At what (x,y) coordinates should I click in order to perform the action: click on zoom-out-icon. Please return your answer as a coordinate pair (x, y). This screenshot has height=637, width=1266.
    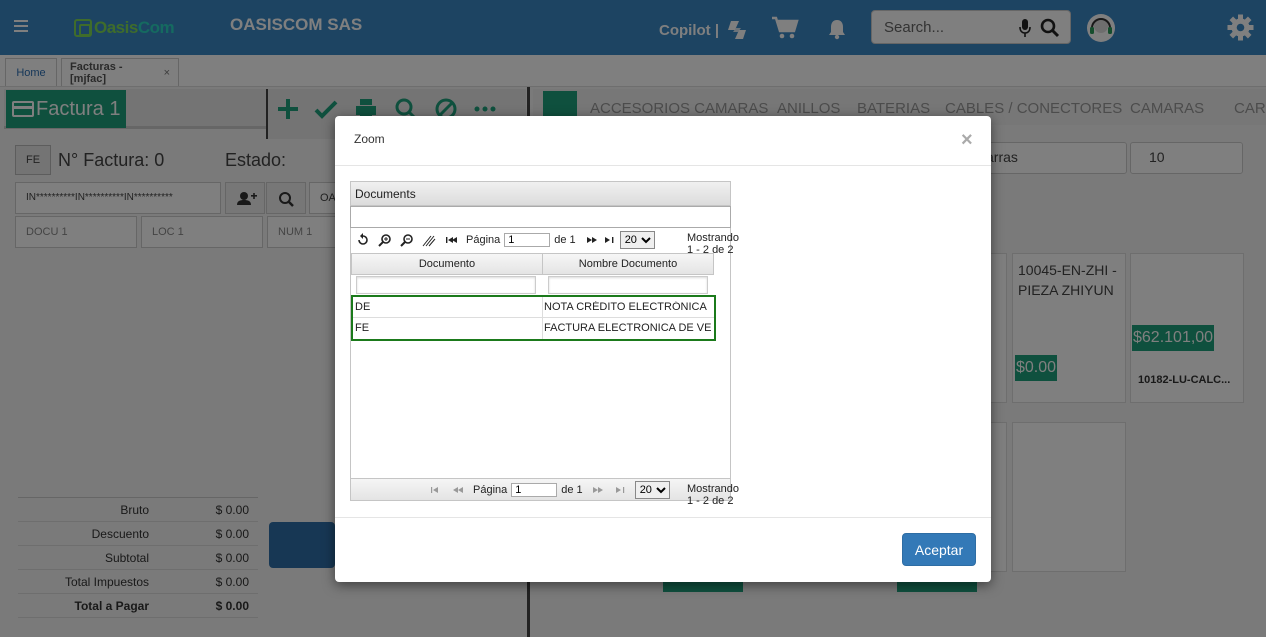
    Looking at the image, I should click on (407, 240).